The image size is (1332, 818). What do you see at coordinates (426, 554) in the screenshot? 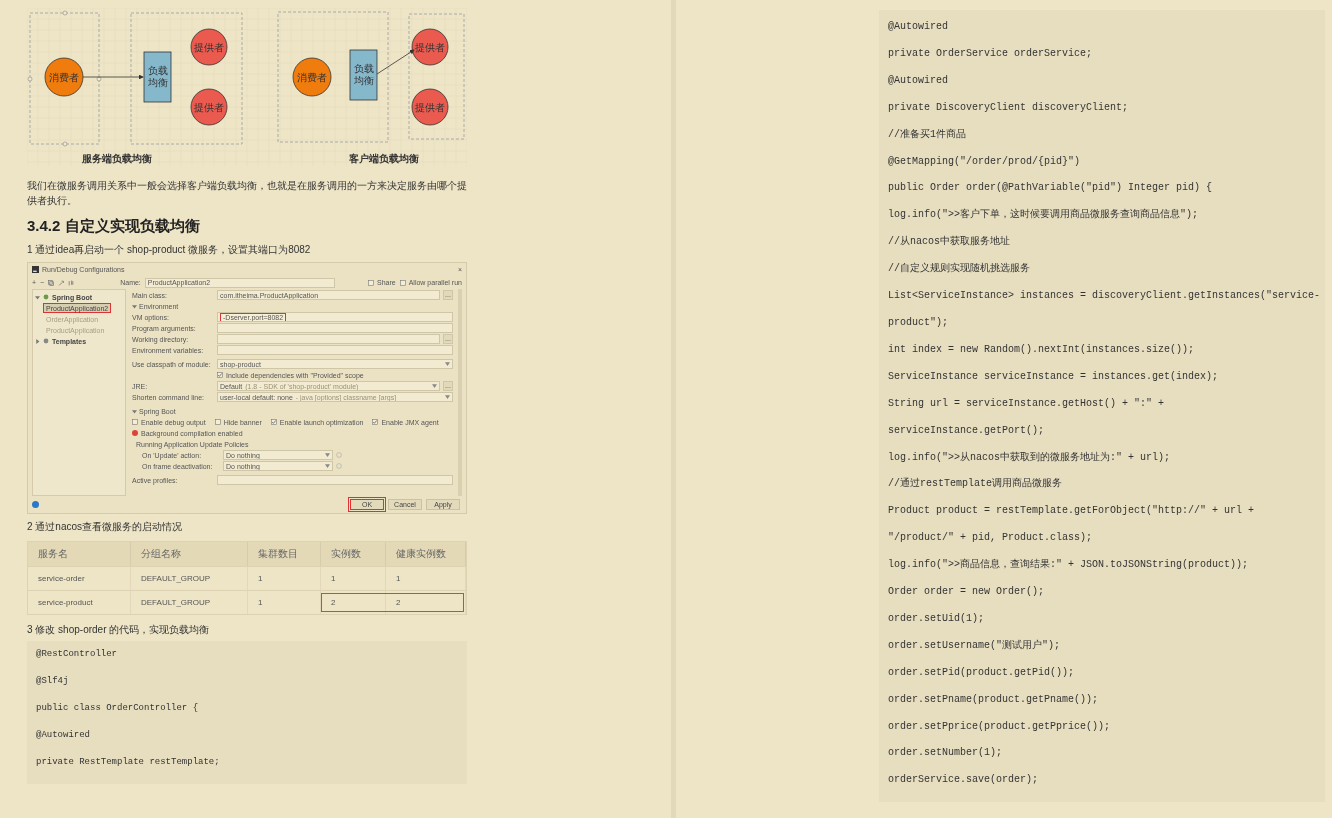
I see `column-header: 健康实例数` at bounding box center [426, 554].